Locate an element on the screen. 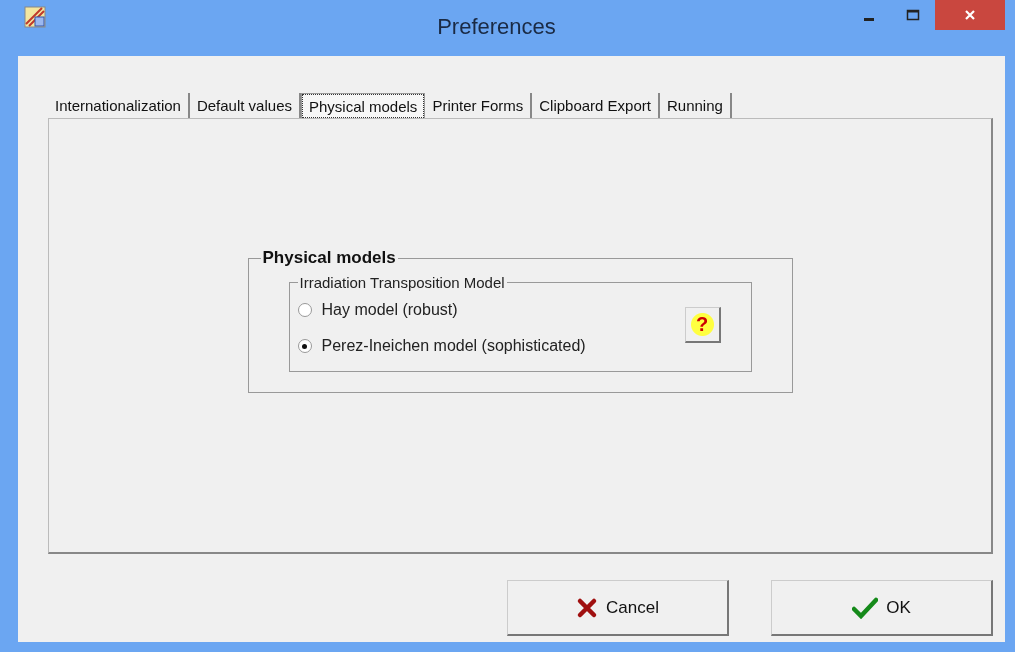 The image size is (1015, 652). close-icon is located at coordinates (970, 15).